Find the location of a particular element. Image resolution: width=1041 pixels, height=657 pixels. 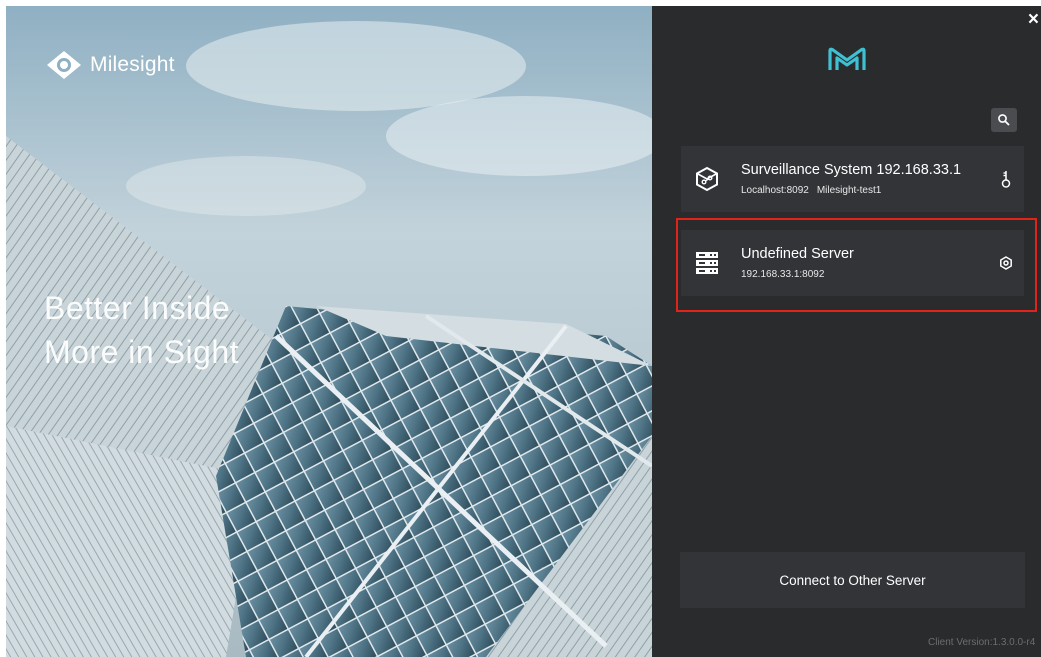

slogan-line-2: More in Sight is located at coordinates (142, 352).